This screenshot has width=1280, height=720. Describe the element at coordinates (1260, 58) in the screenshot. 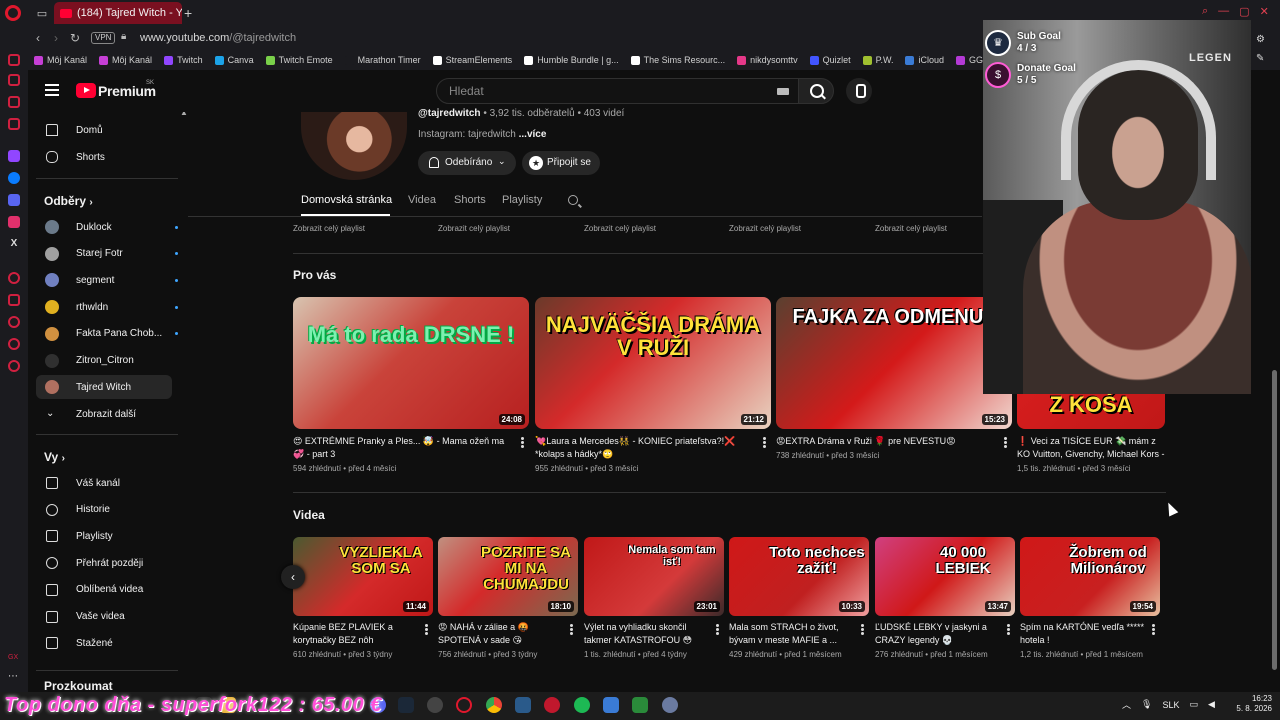

I see `pin-icon: ✎` at that location.